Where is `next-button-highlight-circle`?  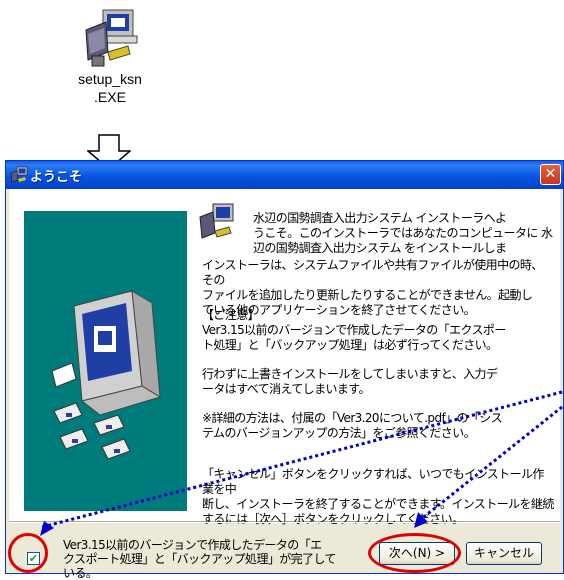 next-button-highlight-circle is located at coordinates (414, 553).